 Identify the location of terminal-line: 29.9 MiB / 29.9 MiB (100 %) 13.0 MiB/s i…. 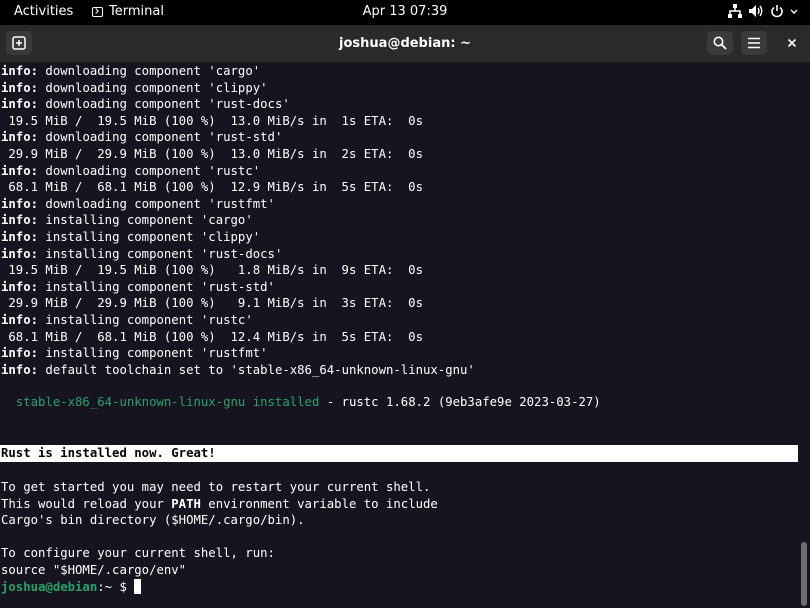
(212, 154).